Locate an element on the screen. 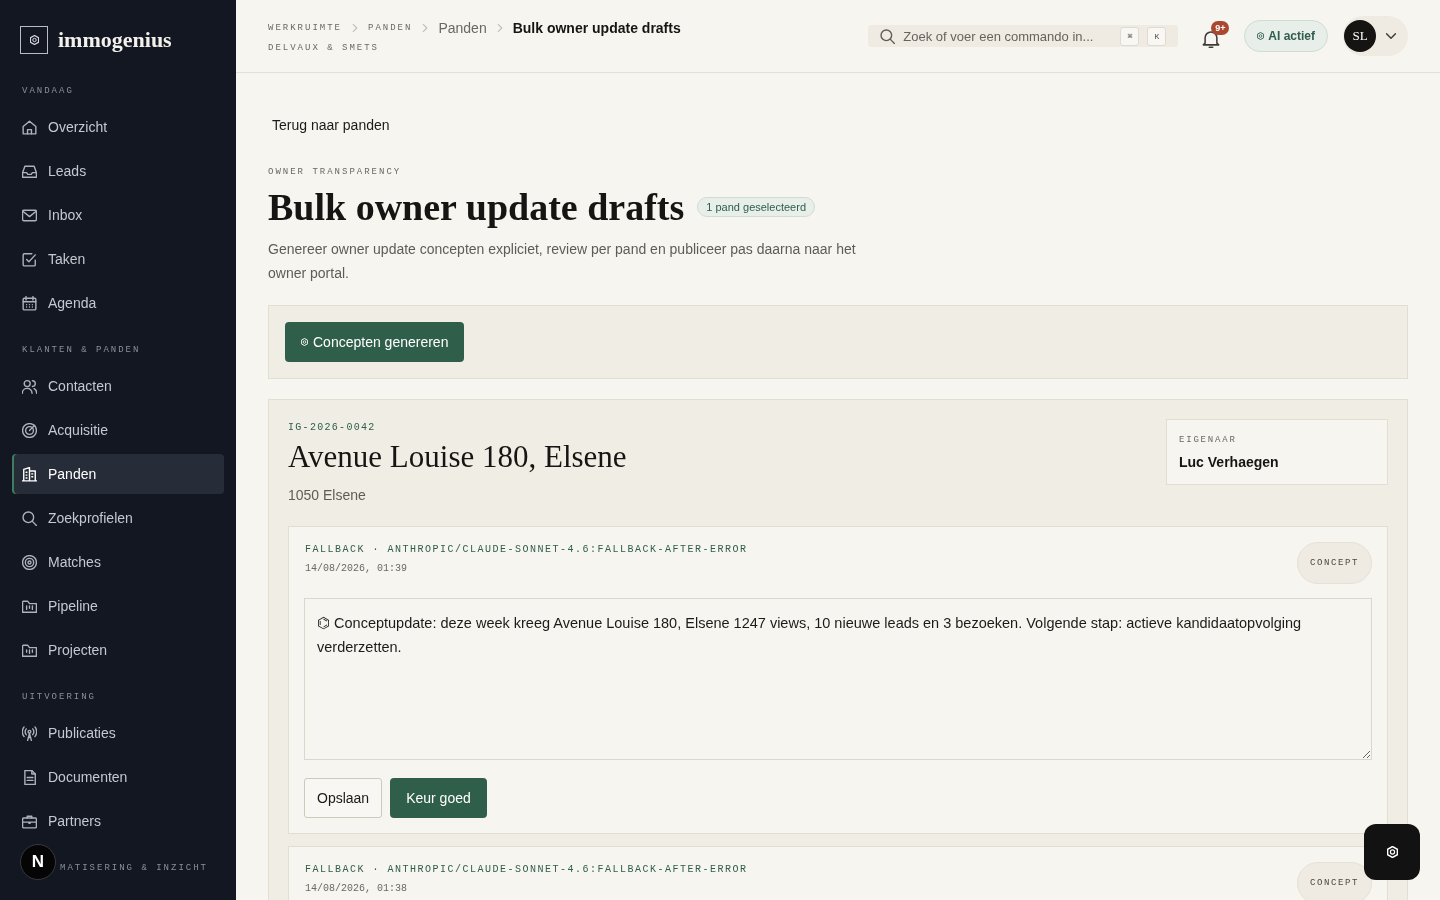 The image size is (1440, 900). mail-icon is located at coordinates (29, 215).